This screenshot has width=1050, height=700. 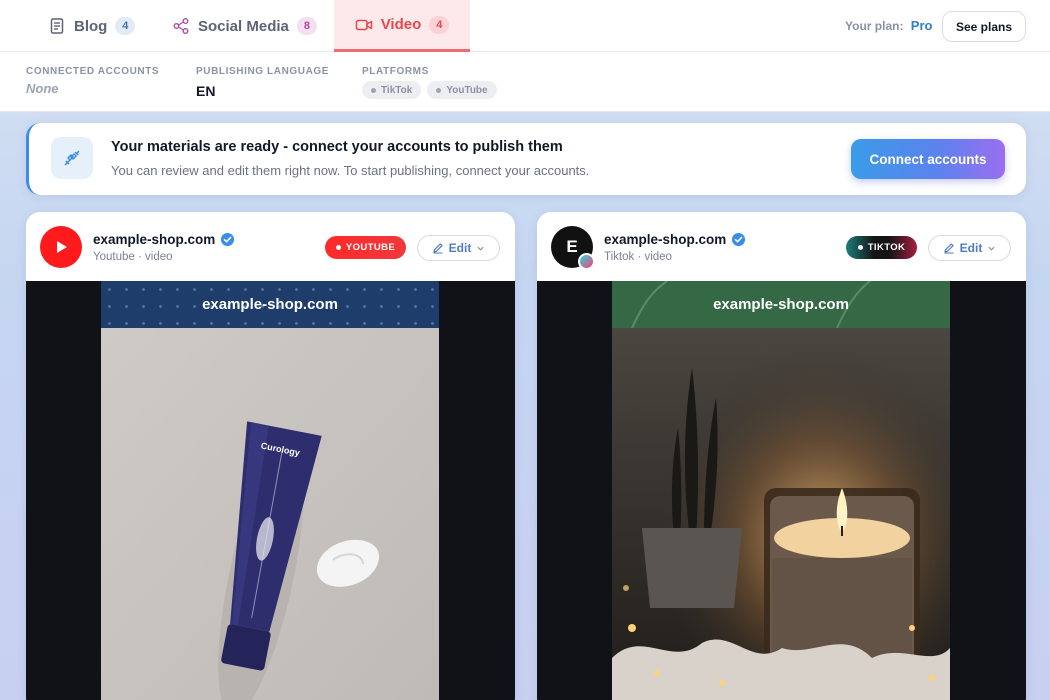 I want to click on platform-chip-tiktok: TikTok, so click(x=392, y=90).